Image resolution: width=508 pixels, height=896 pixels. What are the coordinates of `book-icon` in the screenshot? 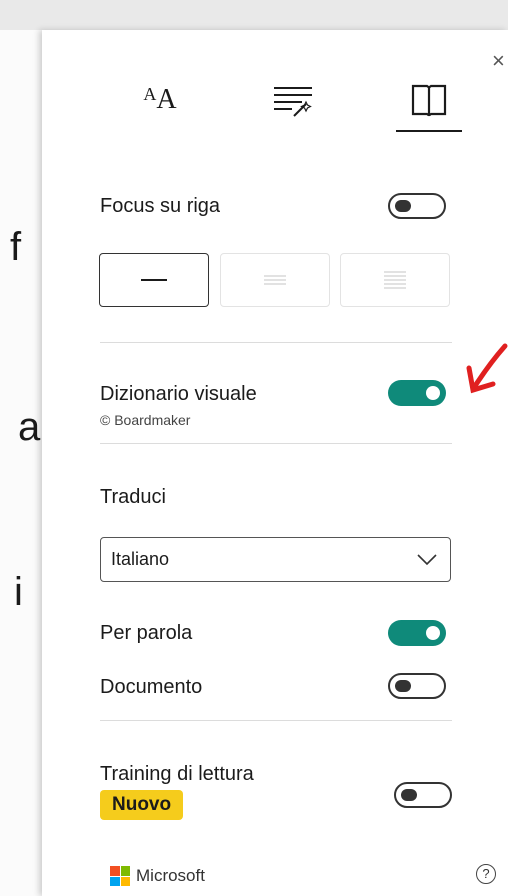 It's located at (429, 100).